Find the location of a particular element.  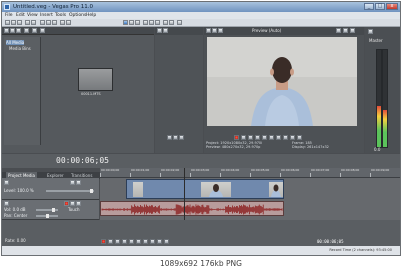

pause-button is located at coordinates (264, 137).